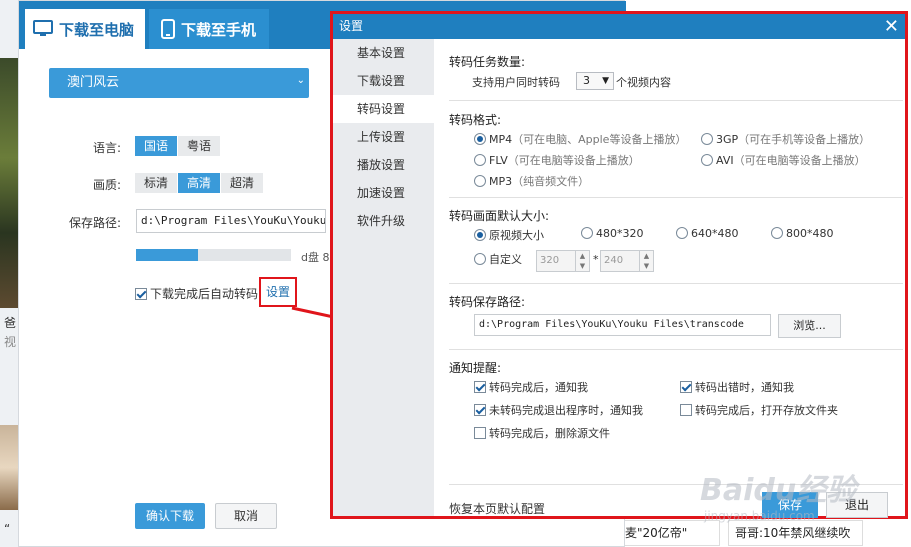 The height and width of the screenshot is (547, 911). What do you see at coordinates (595, 81) in the screenshot?
I see `task-count-select: 3 ▼` at bounding box center [595, 81].